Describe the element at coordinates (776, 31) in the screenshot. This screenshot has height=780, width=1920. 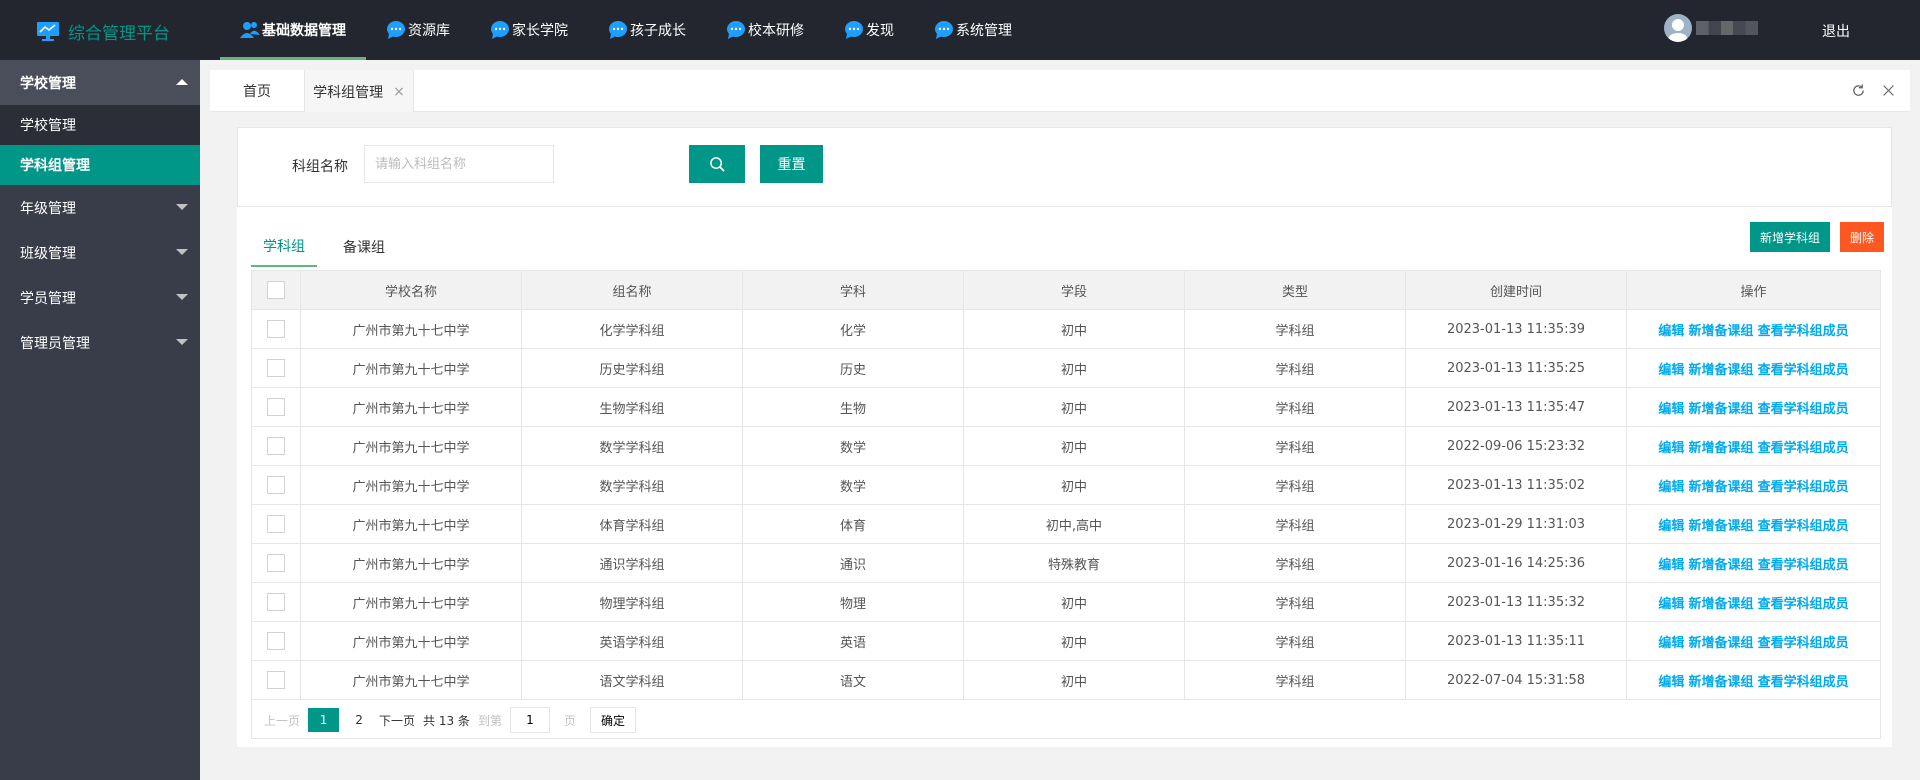
I see `nav-label: 校本研修` at that location.